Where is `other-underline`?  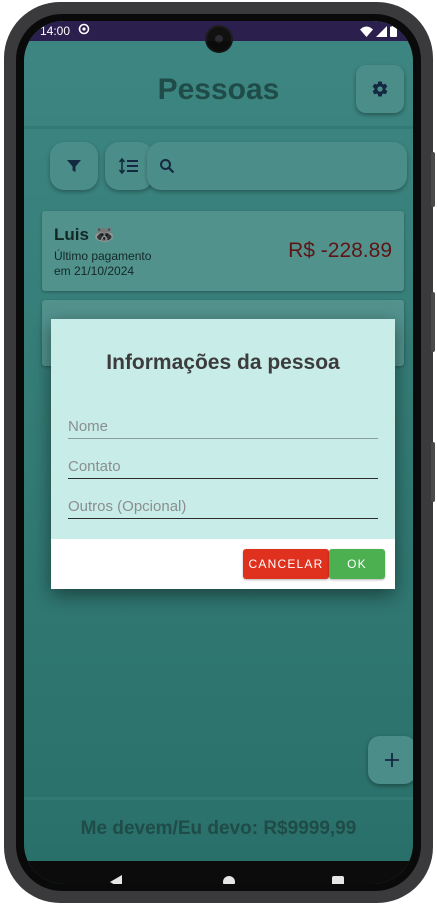 other-underline is located at coordinates (223, 518).